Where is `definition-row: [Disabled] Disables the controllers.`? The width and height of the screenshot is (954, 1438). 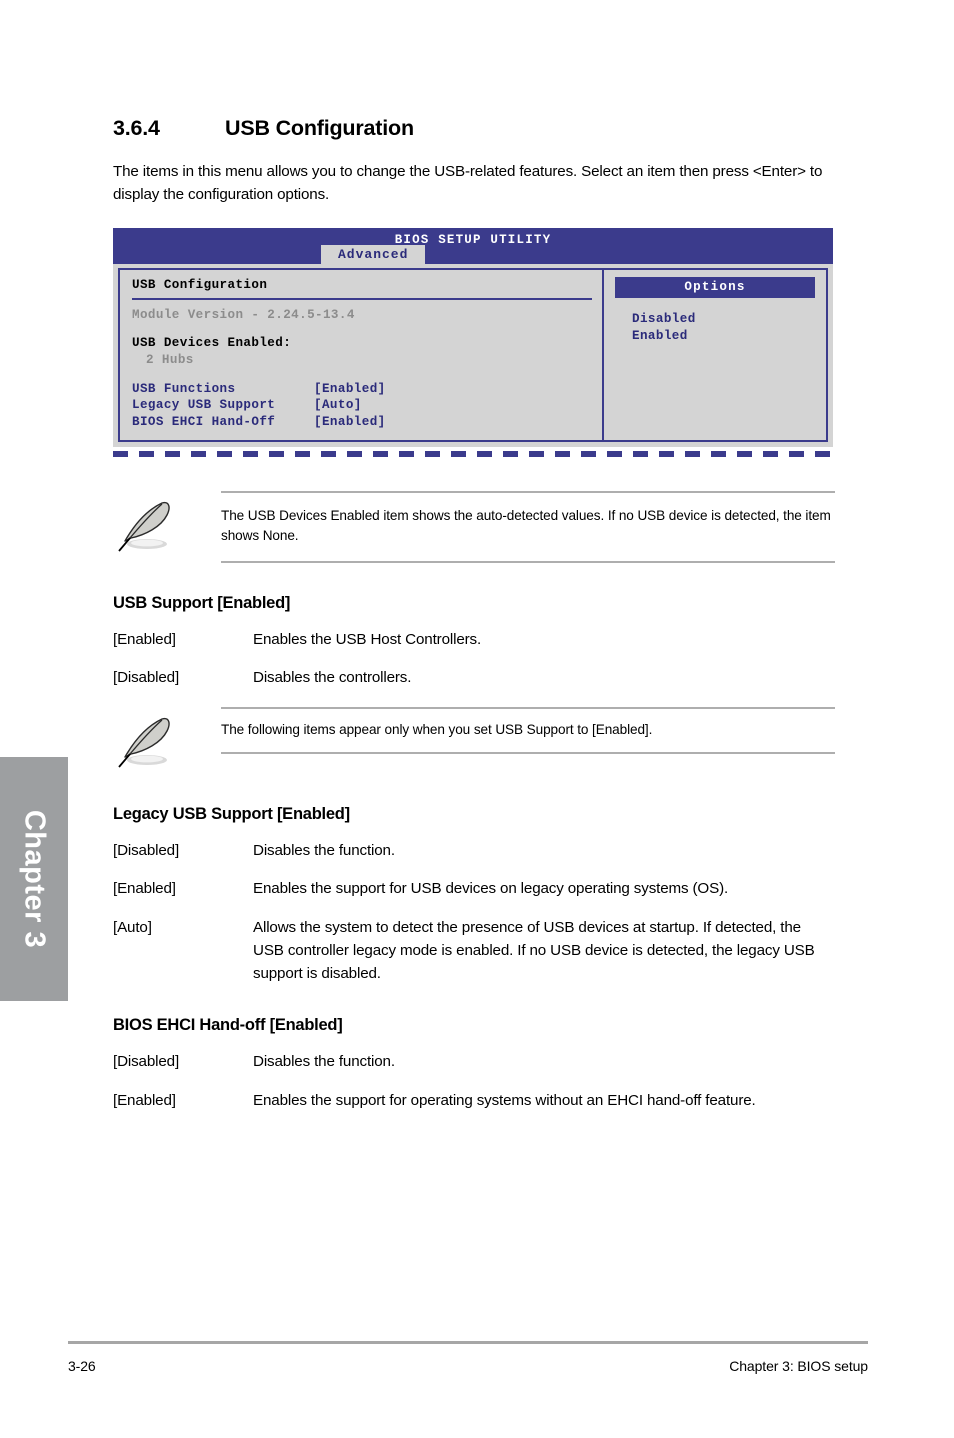 definition-row: [Disabled] Disables the controllers. is located at coordinates (474, 677).